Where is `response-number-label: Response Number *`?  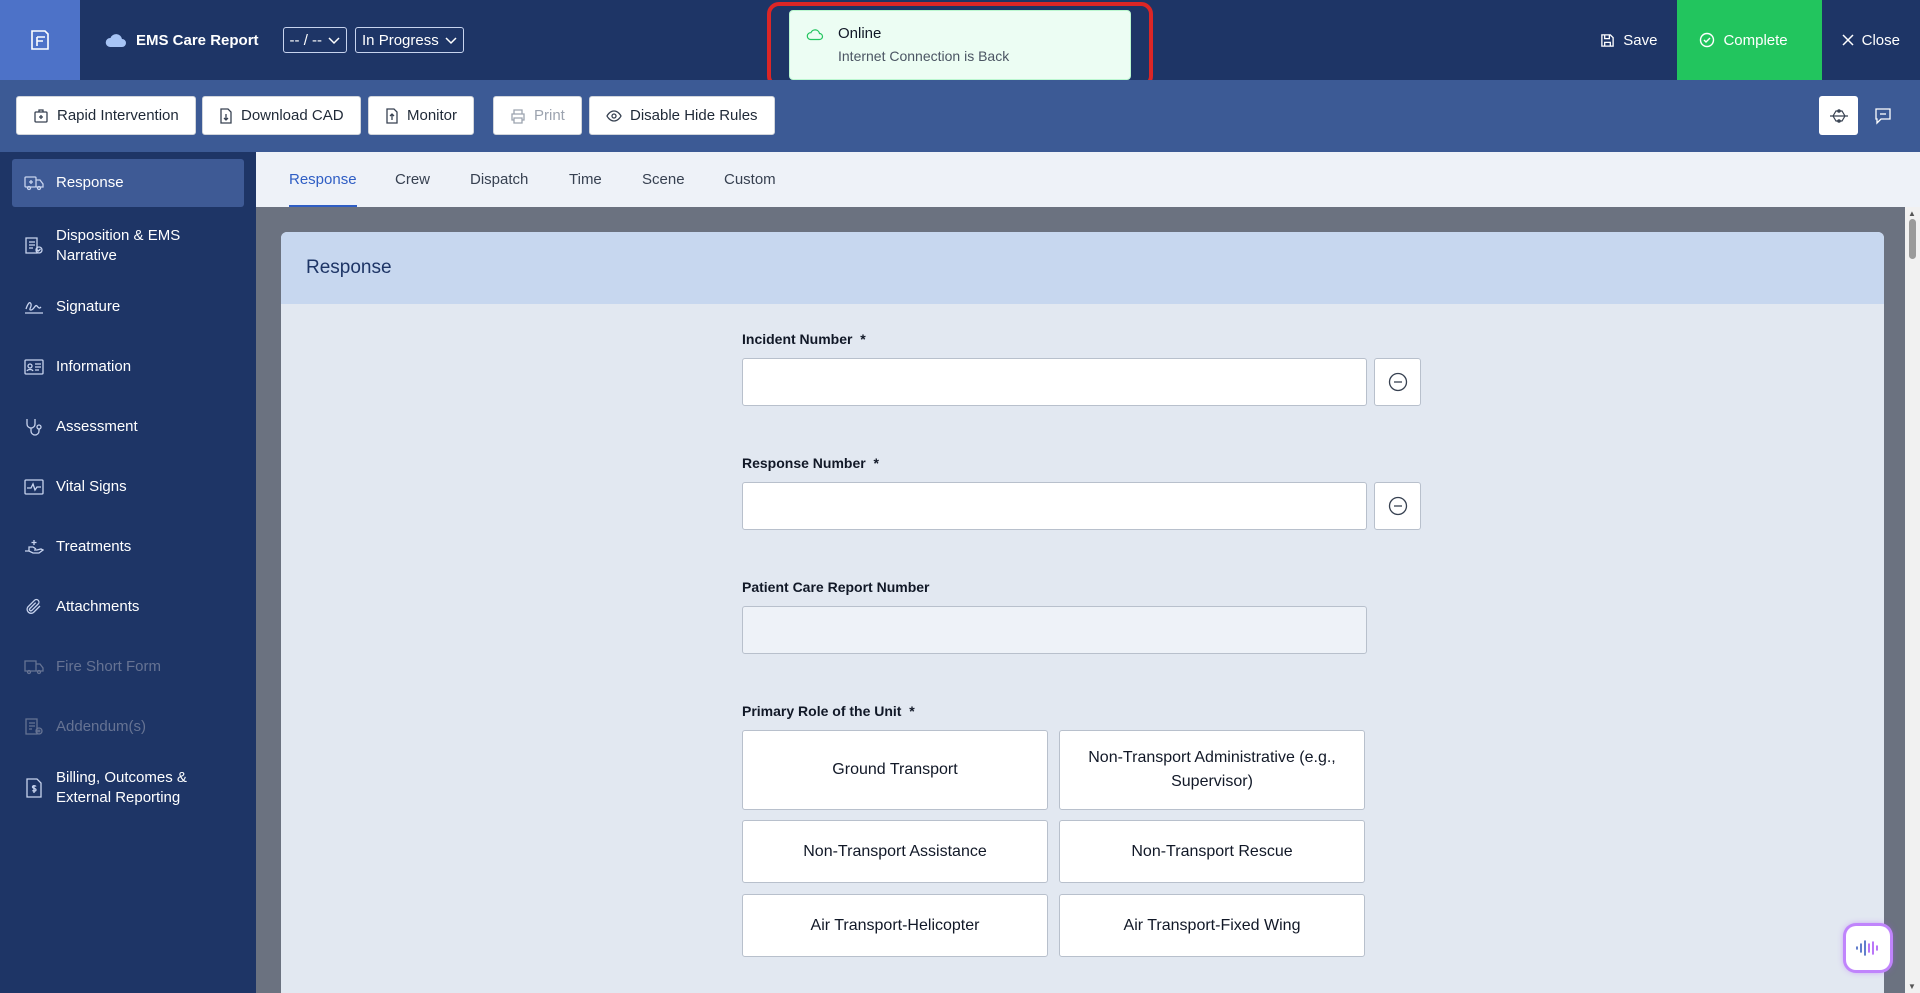 response-number-label: Response Number * is located at coordinates (810, 463).